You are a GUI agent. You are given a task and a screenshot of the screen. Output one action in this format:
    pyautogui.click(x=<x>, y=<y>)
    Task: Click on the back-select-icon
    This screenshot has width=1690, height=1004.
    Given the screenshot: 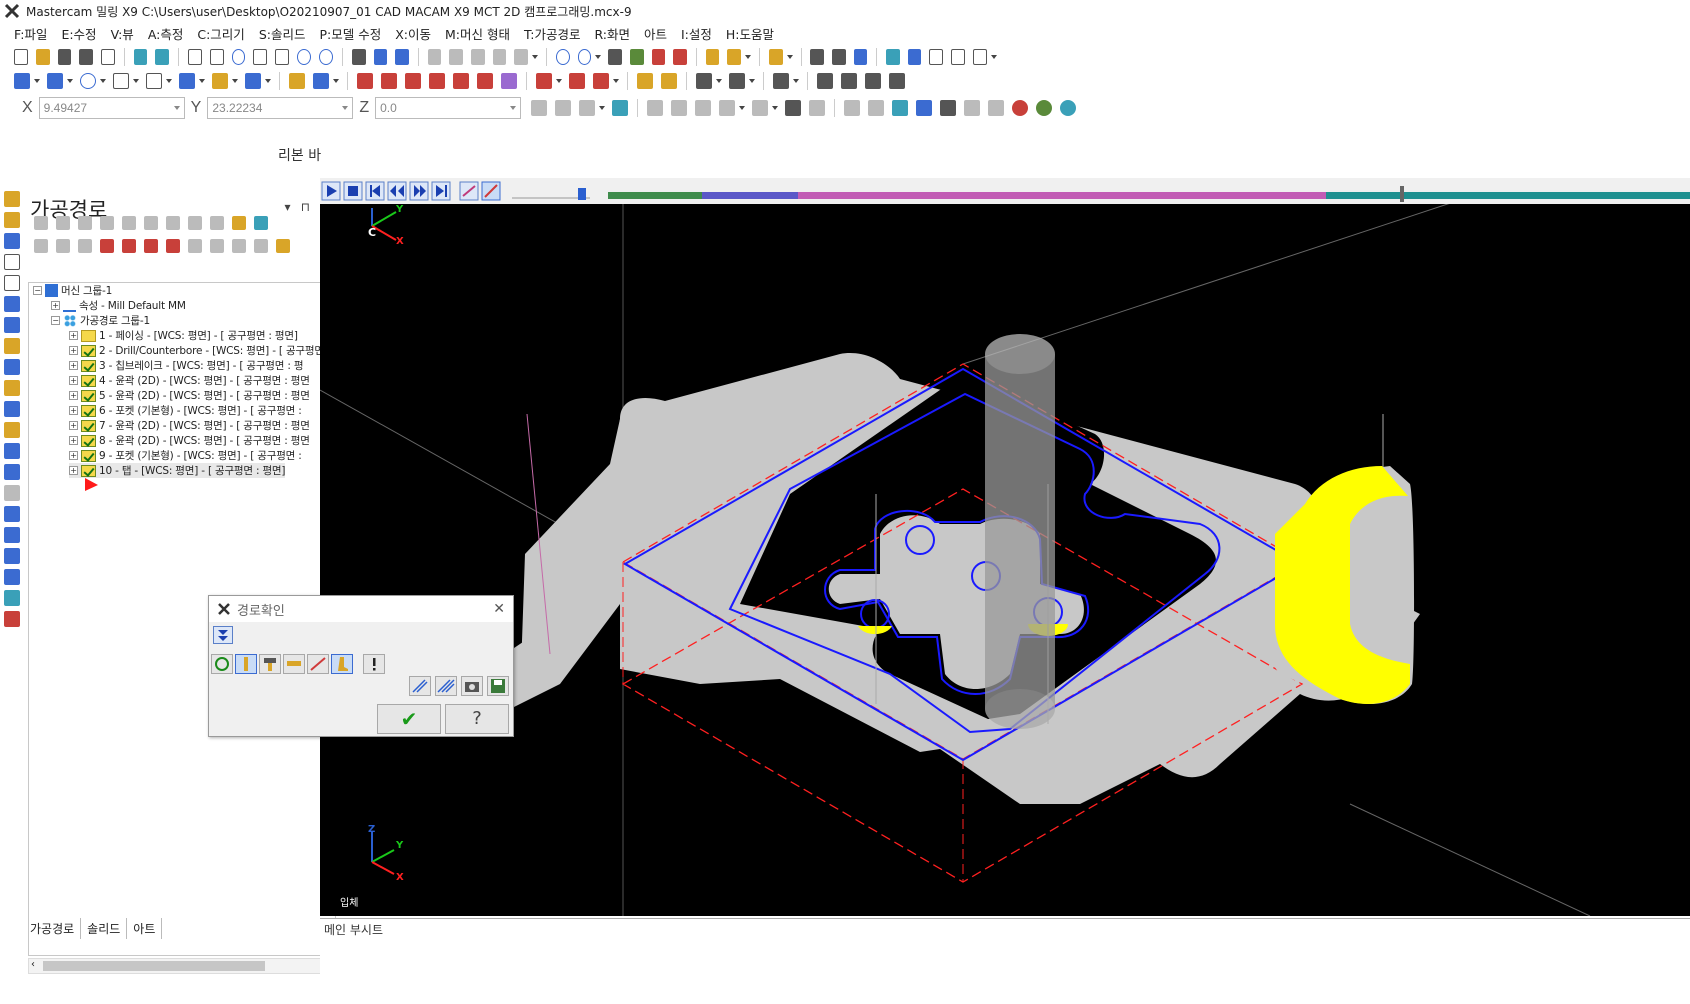 What is the action you would take?
    pyautogui.click(x=948, y=108)
    